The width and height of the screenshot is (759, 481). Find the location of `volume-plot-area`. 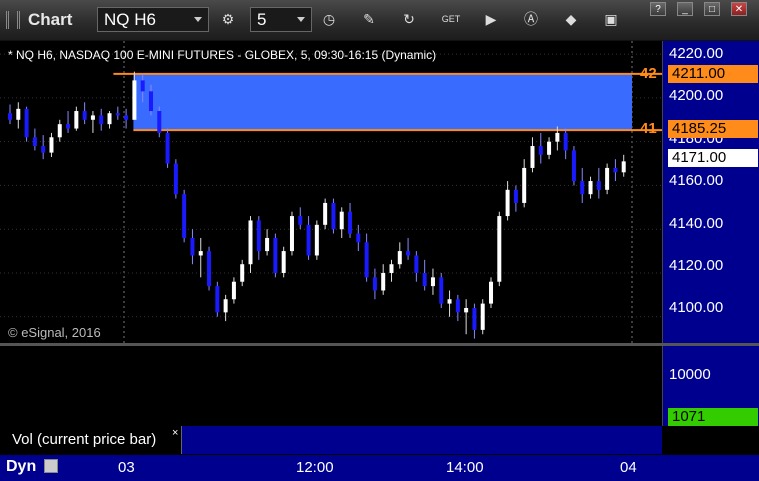

volume-plot-area is located at coordinates (331, 386).